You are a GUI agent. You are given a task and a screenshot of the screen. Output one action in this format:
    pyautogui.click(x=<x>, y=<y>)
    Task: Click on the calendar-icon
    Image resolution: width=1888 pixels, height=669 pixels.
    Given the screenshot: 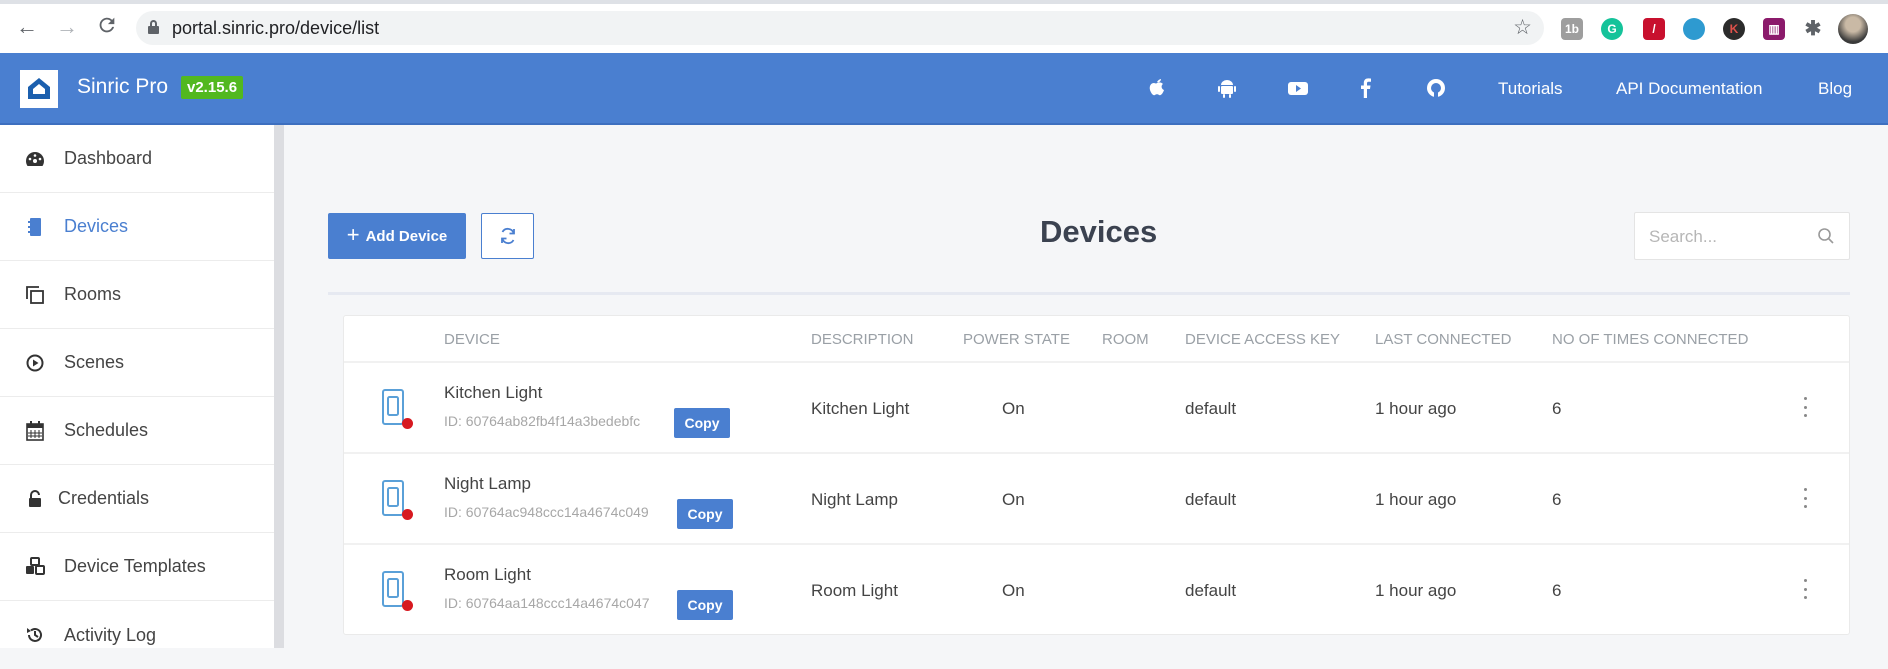 What is the action you would take?
    pyautogui.click(x=35, y=431)
    